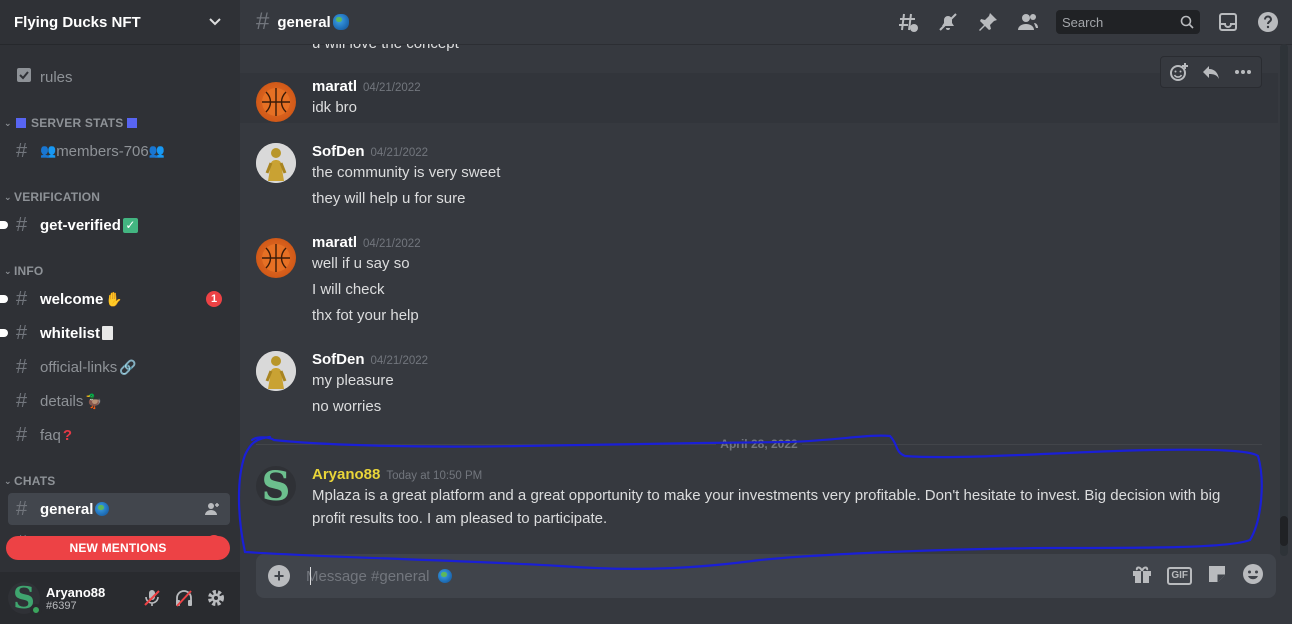 Image resolution: width=1292 pixels, height=624 pixels. Describe the element at coordinates (1284, 531) in the screenshot. I see `scrollbar-thumb` at that location.